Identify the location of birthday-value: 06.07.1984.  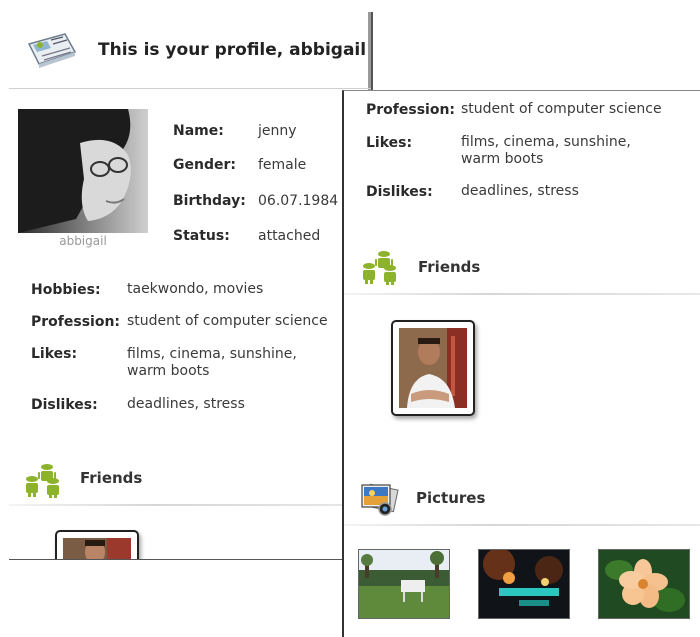
(298, 201).